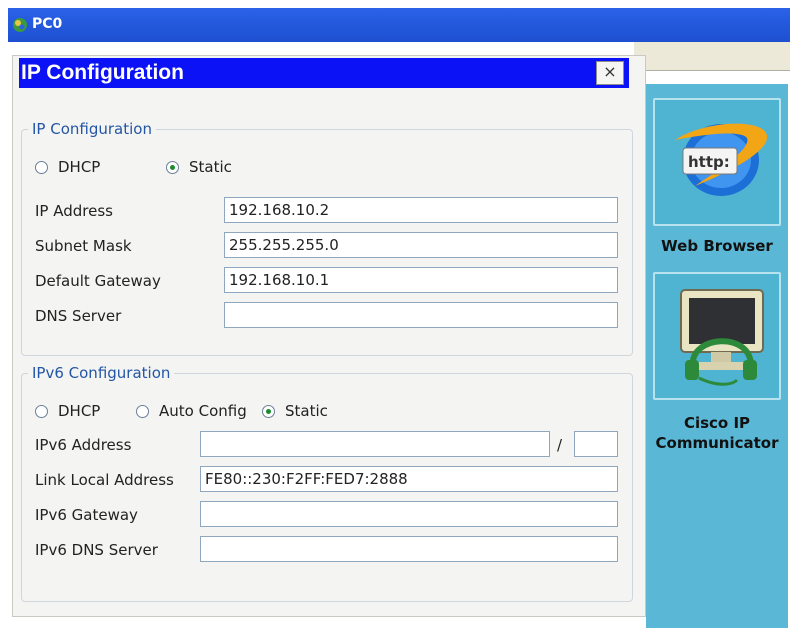 The width and height of the screenshot is (790, 628). Describe the element at coordinates (203, 411) in the screenshot. I see `ipv6-auto-config-label: Auto Config` at that location.